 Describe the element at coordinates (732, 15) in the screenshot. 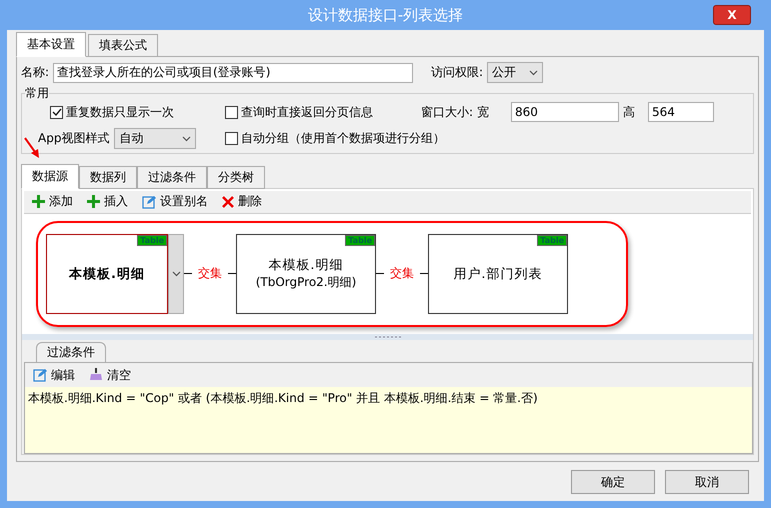

I see `close-button: X` at that location.